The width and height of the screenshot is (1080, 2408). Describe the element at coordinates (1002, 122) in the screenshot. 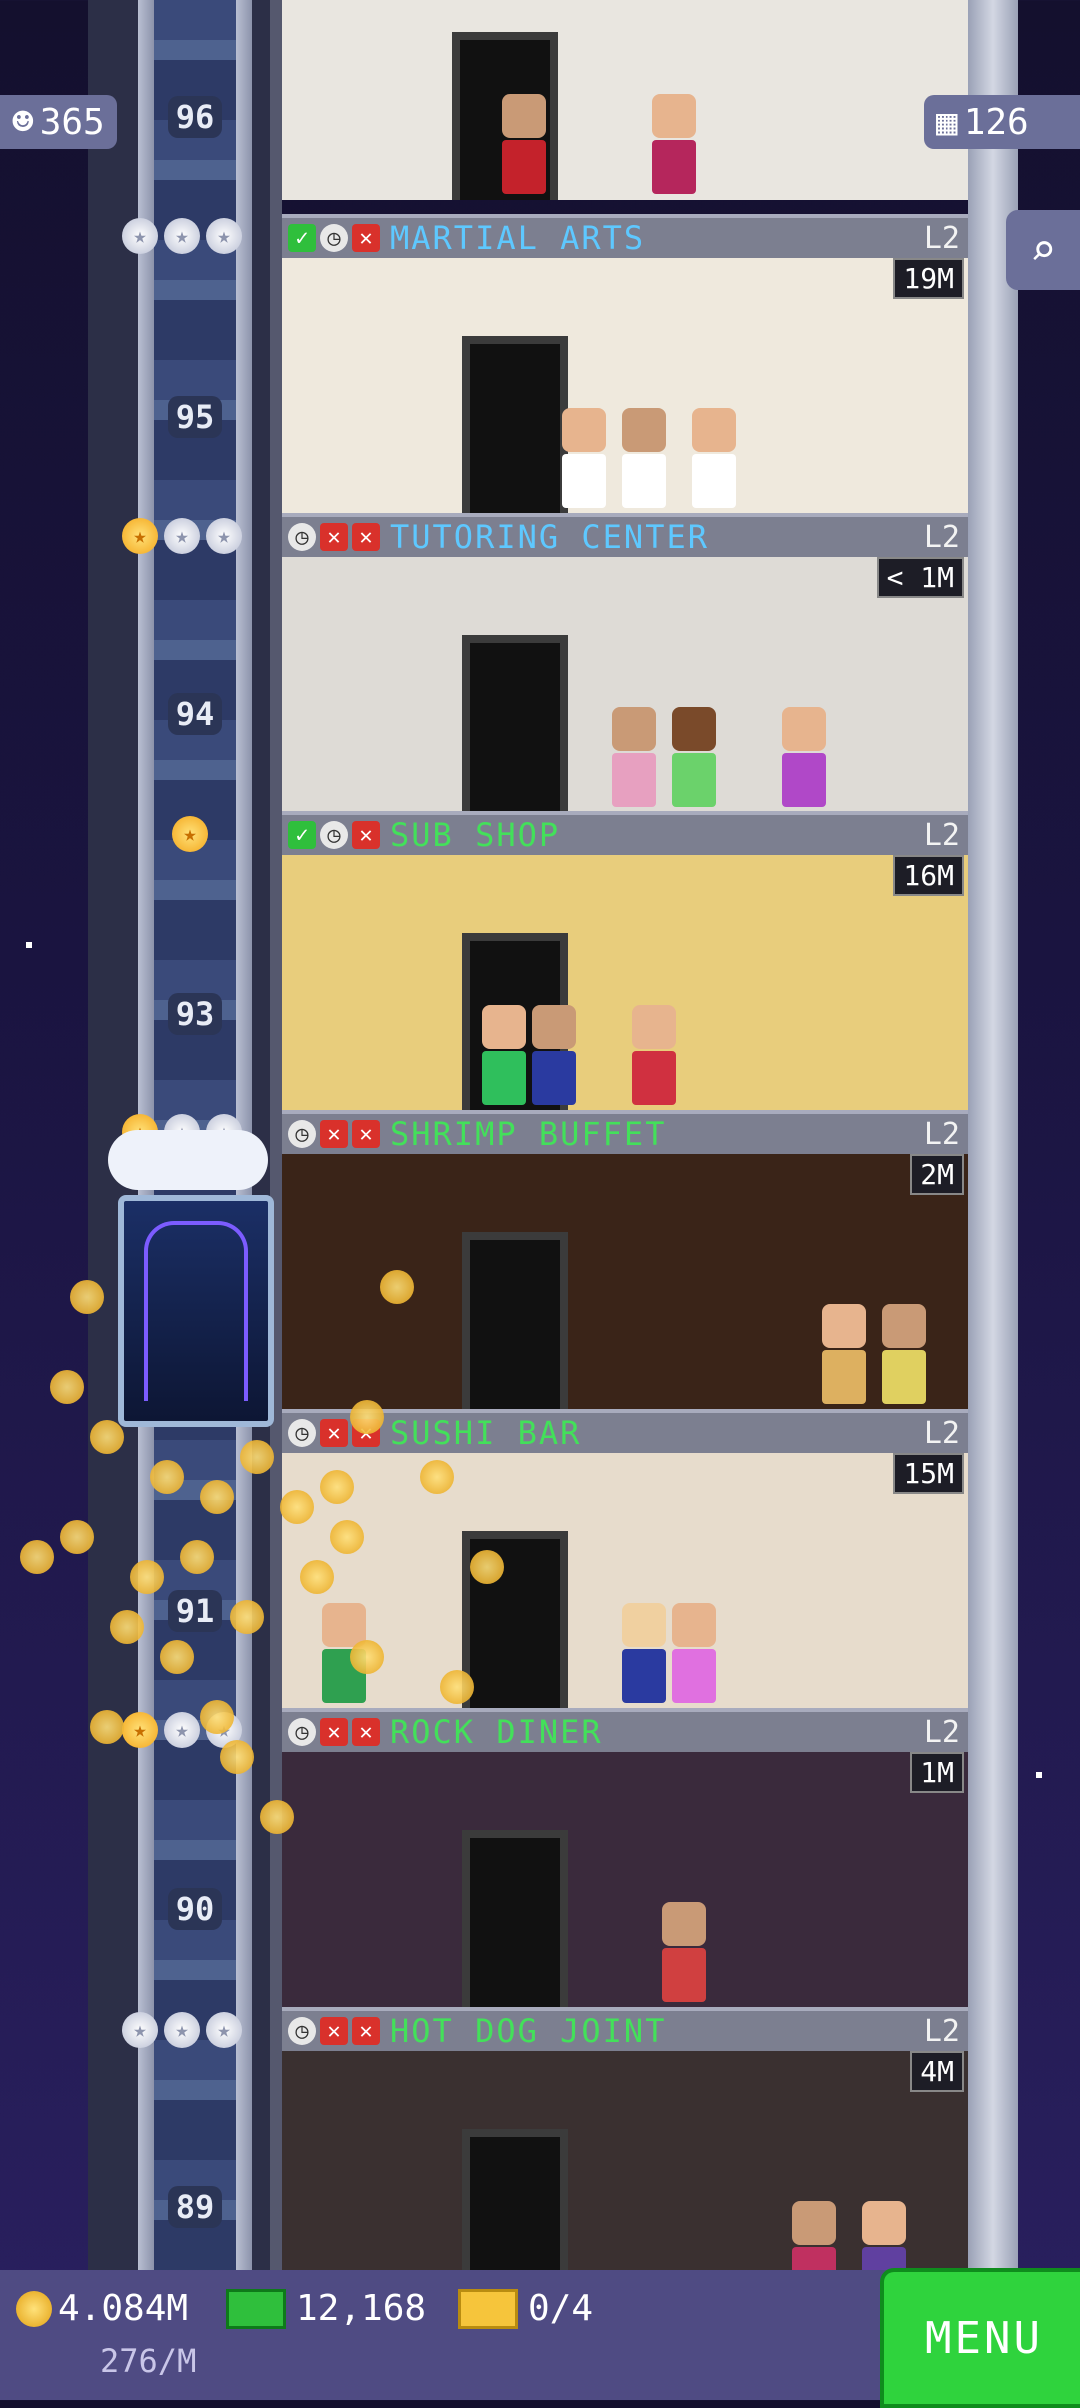

I see `floors-badge: ▦ 126` at that location.